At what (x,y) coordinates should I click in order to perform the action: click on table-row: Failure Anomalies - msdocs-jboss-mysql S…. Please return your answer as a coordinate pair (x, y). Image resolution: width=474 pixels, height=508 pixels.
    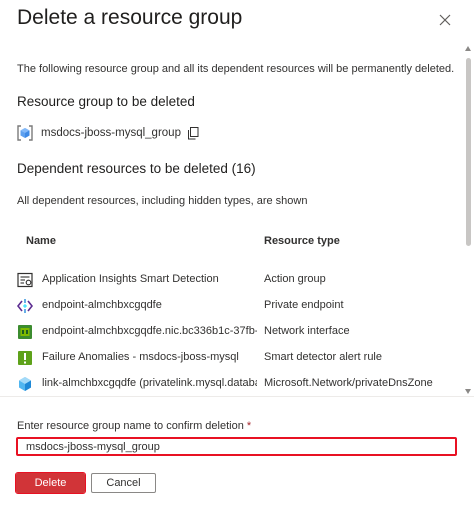
    Looking at the image, I should click on (239, 357).